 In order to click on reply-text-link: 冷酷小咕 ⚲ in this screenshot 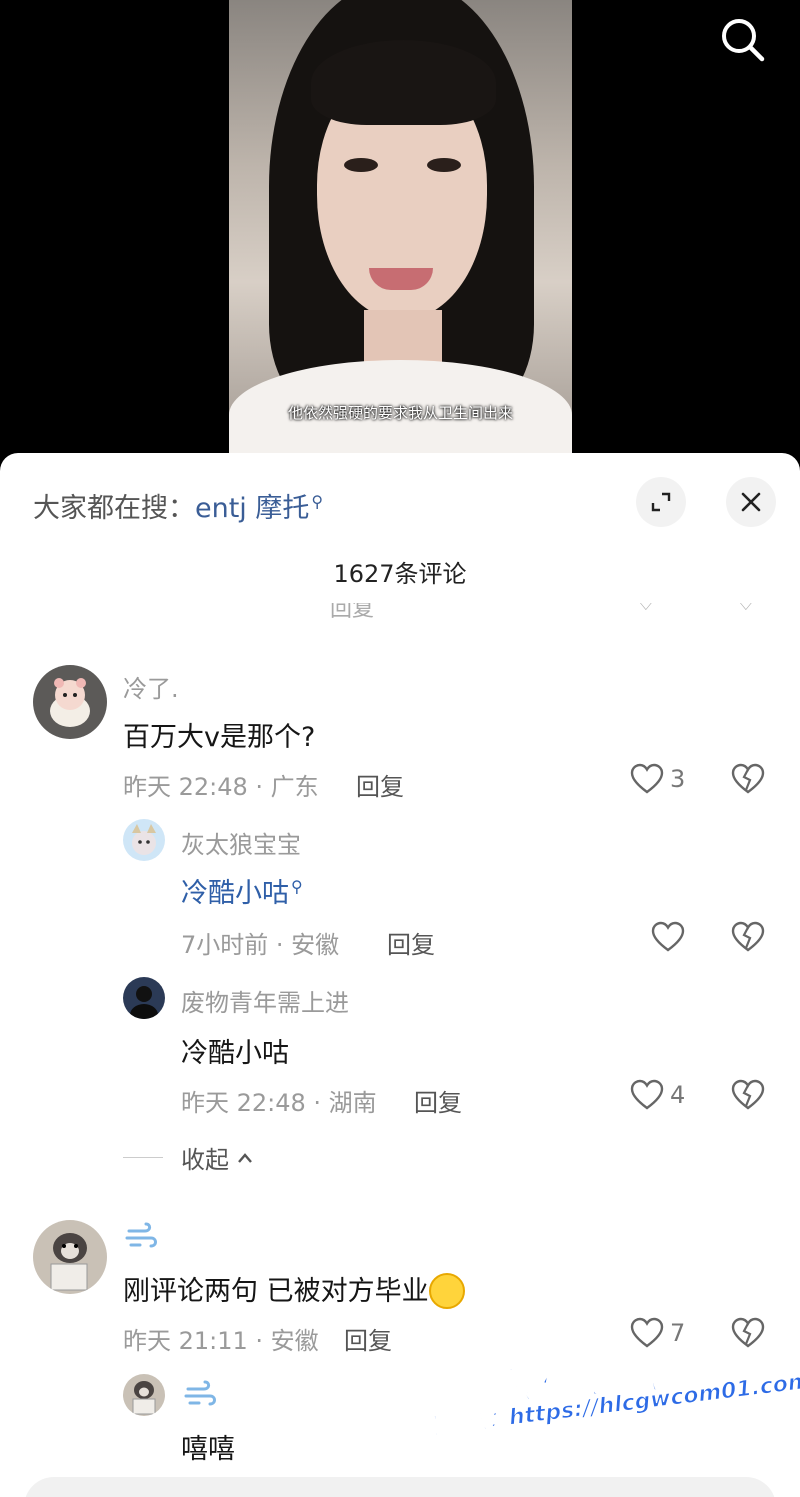, I will do `click(242, 890)`.